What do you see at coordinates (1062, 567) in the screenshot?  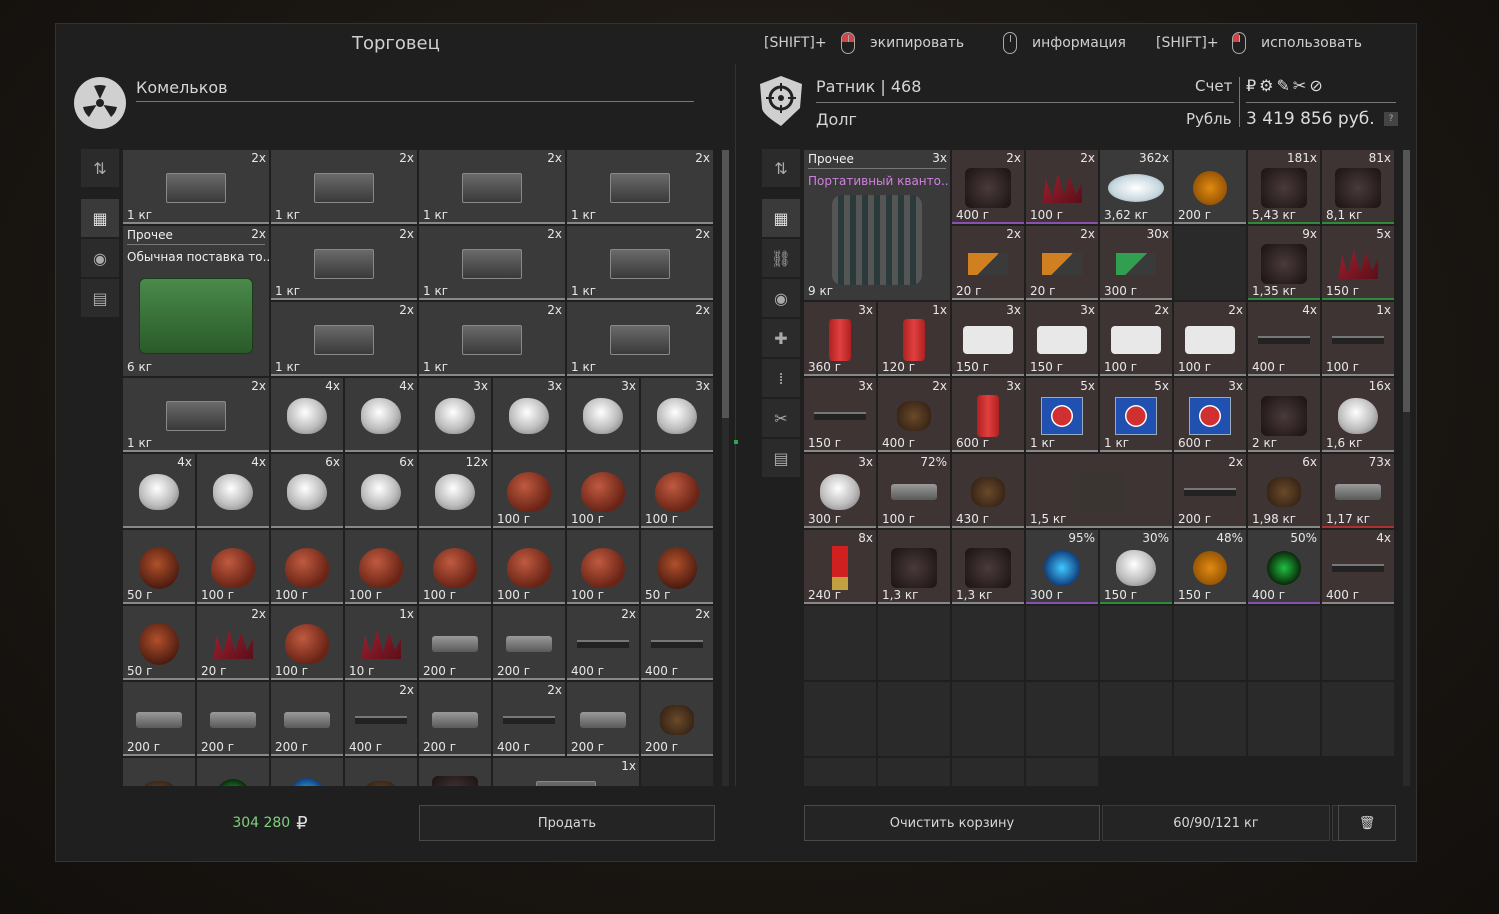 I see `inventory-slot: 95% 300 г` at bounding box center [1062, 567].